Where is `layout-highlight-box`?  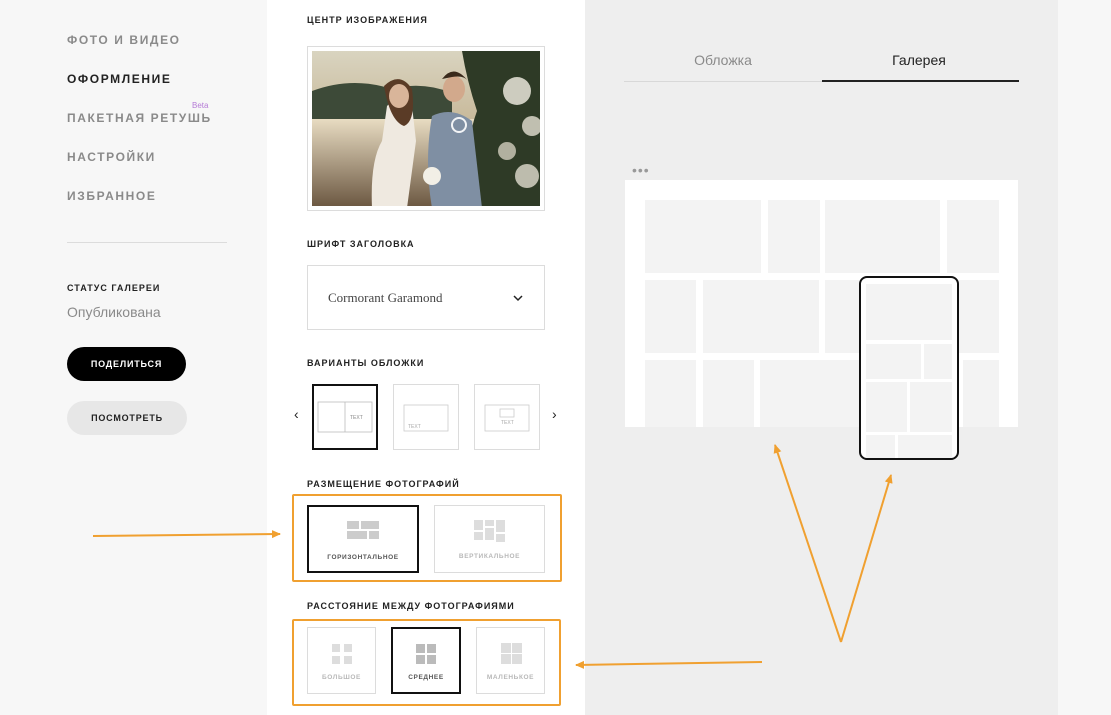 layout-highlight-box is located at coordinates (427, 538).